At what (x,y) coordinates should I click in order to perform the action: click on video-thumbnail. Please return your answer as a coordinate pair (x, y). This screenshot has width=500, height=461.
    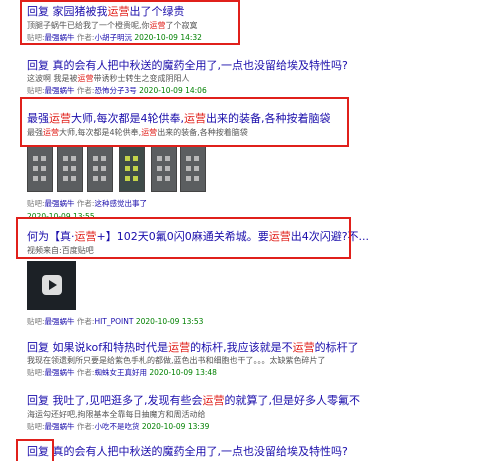
    Looking at the image, I should click on (51, 285).